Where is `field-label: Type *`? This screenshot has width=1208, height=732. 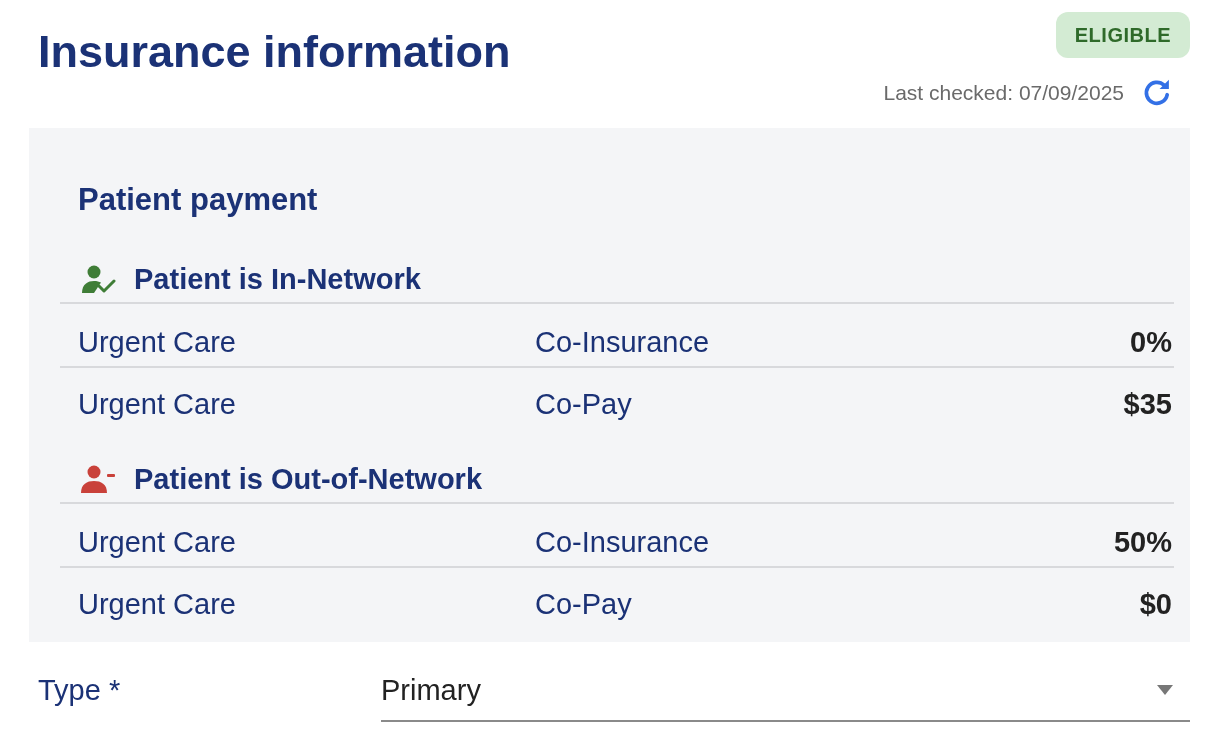 field-label: Type * is located at coordinates (80, 690).